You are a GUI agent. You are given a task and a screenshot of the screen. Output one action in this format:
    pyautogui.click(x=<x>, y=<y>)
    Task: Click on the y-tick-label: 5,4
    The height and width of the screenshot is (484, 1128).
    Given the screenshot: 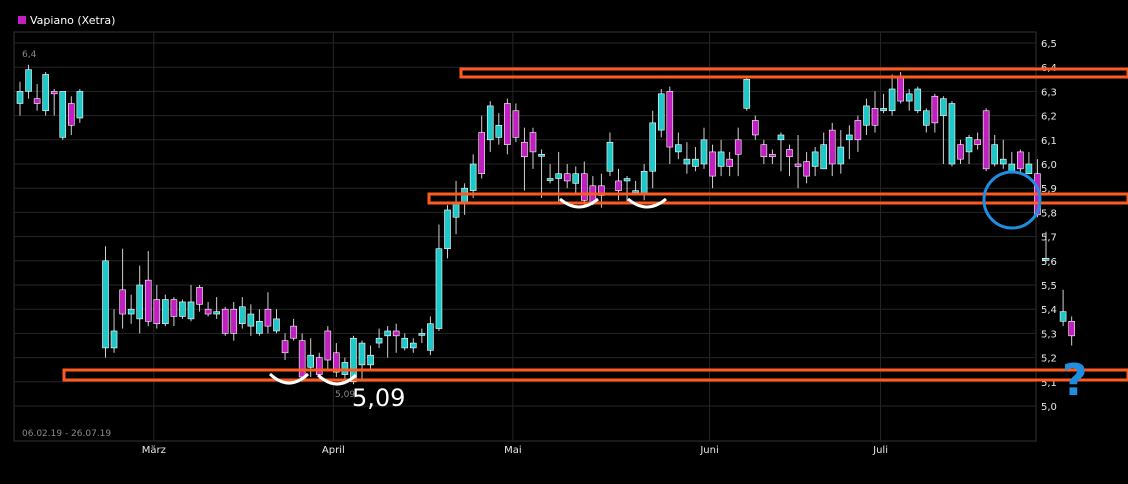 What is the action you would take?
    pyautogui.click(x=1049, y=310)
    